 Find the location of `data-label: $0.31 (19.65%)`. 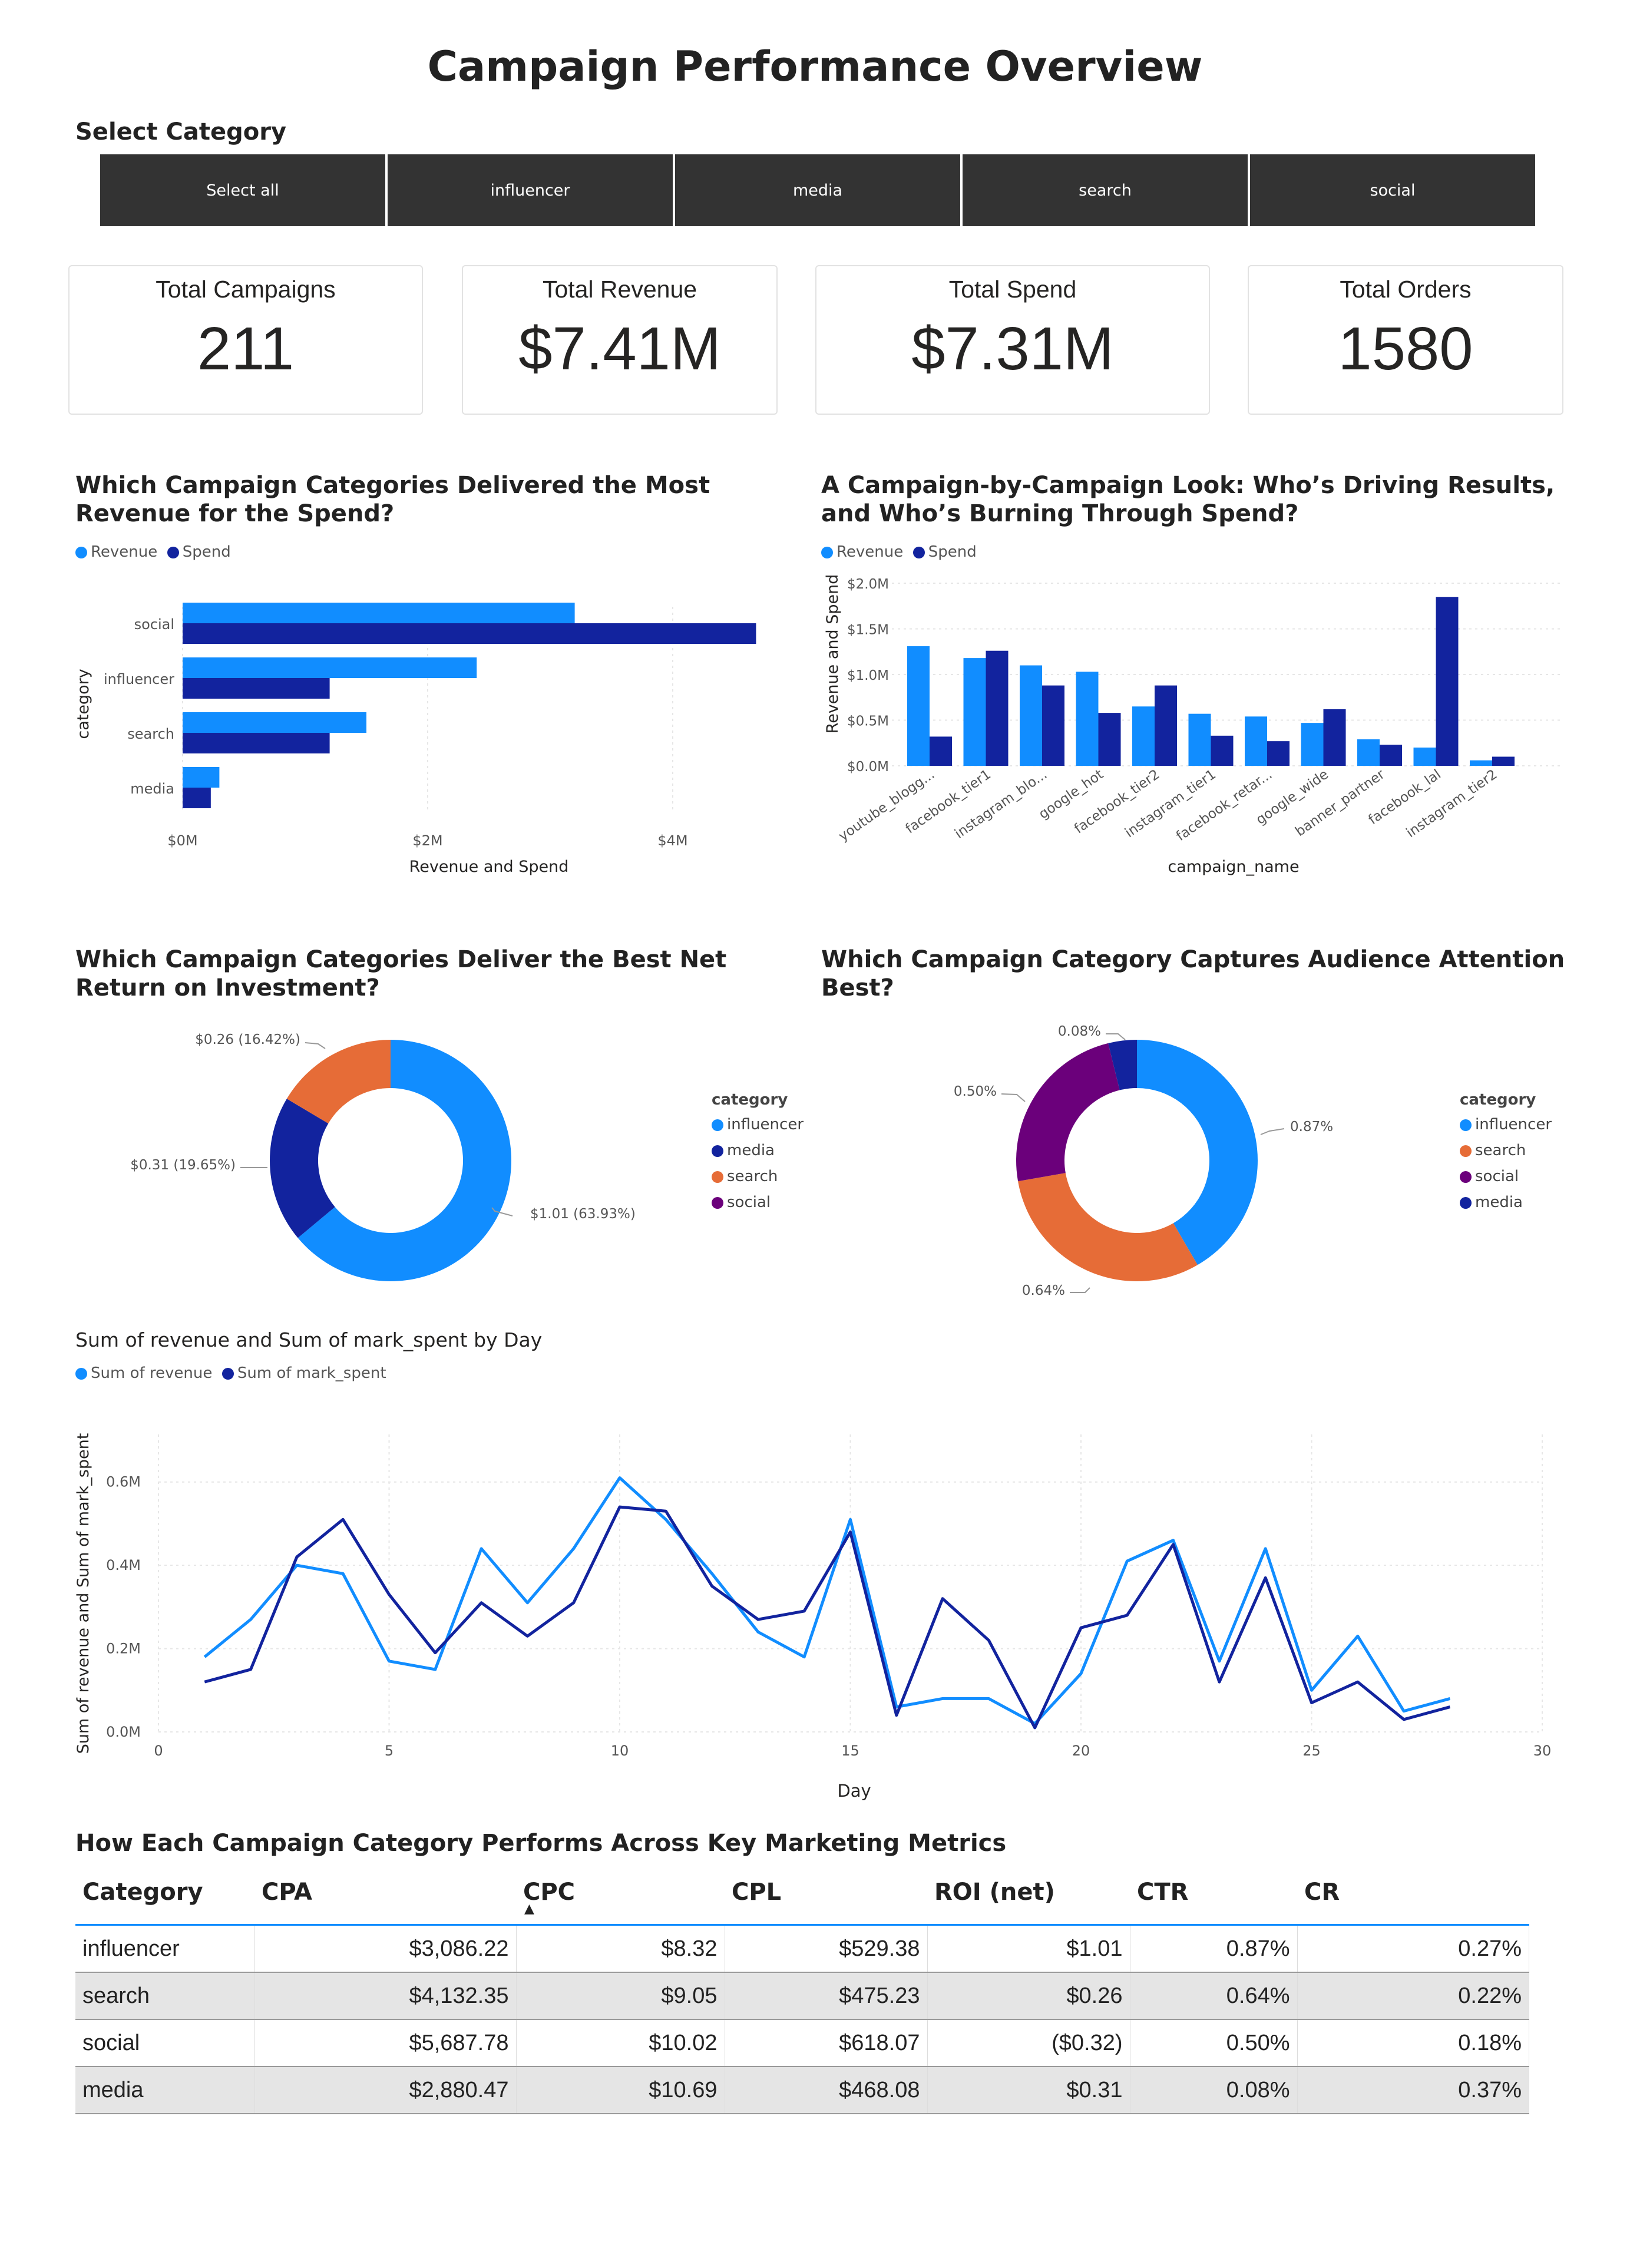

data-label: $0.31 (19.65%) is located at coordinates (183, 1165).